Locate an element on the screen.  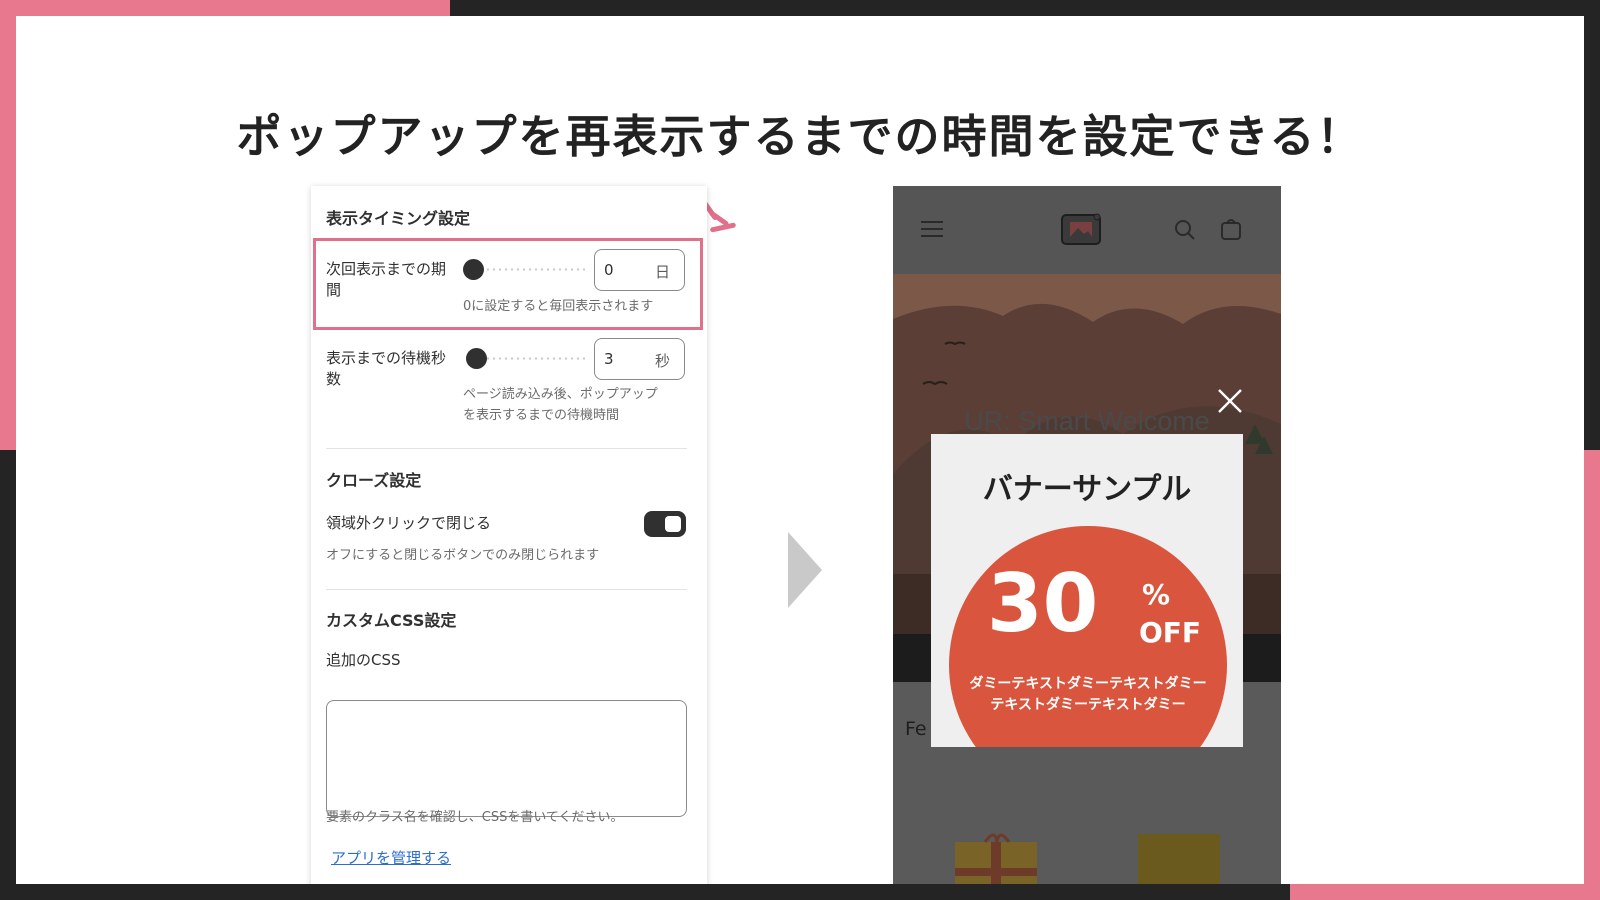
cart-icon is located at coordinates (1231, 229).